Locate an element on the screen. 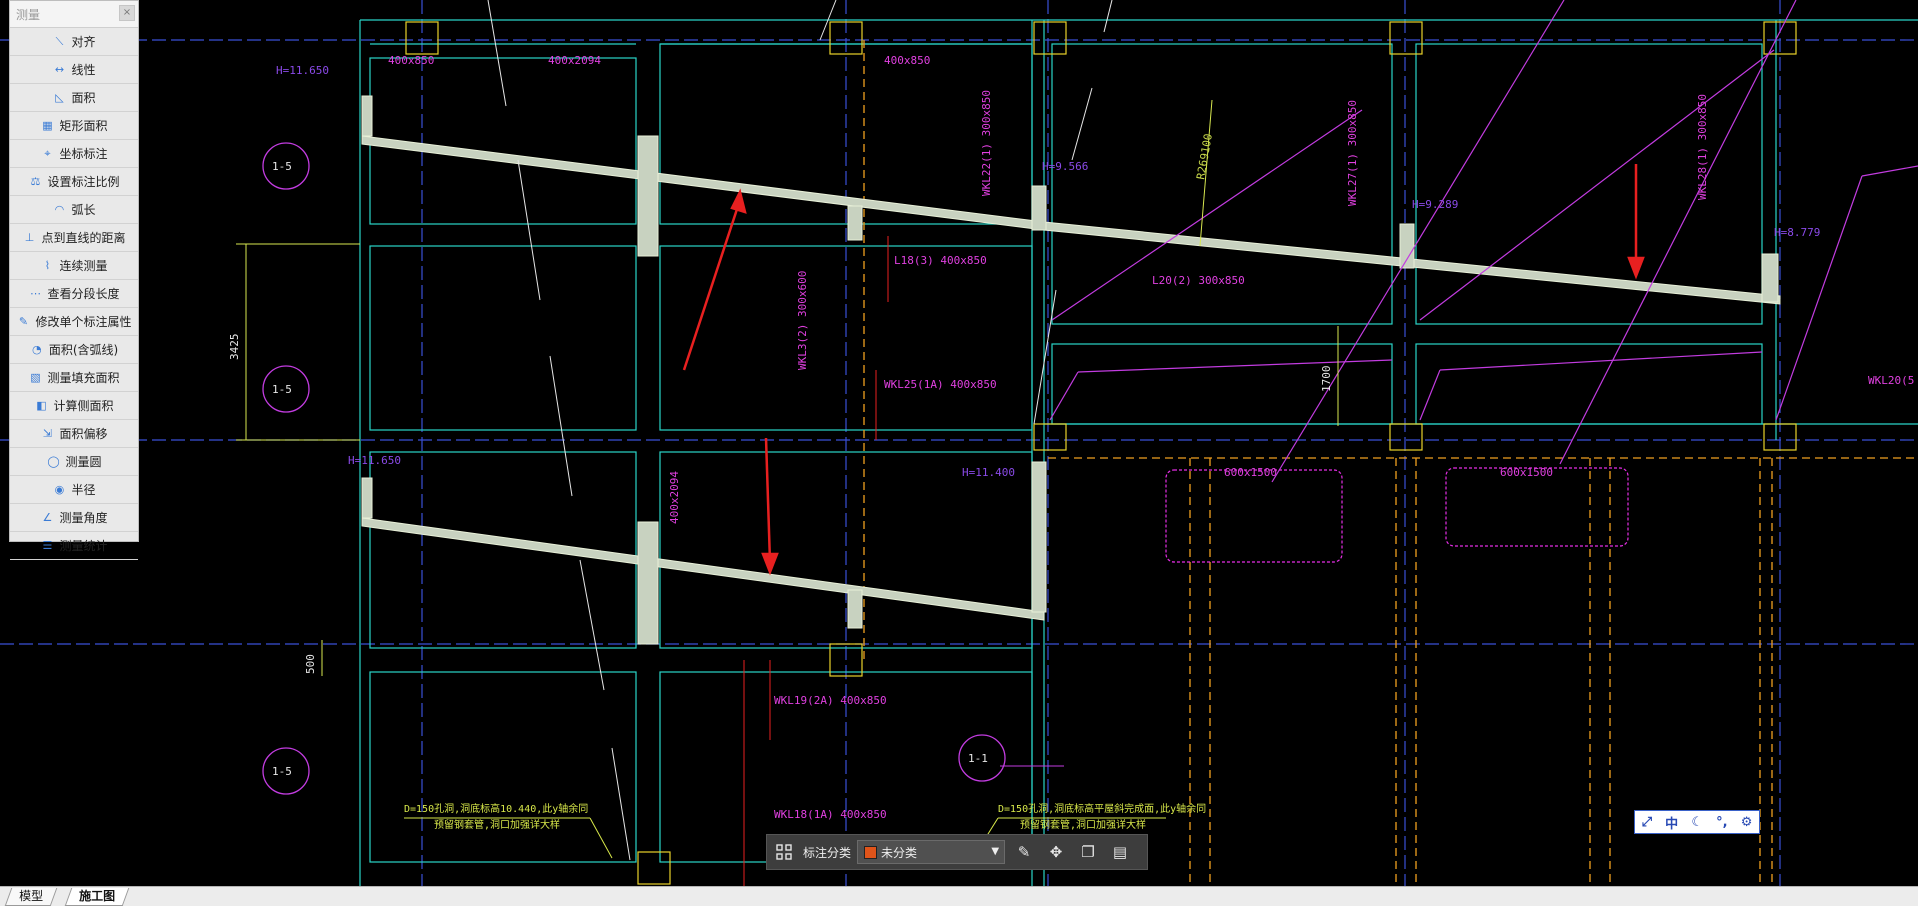  note-text: D=150孔洞,洞底标高10.440,此y轴余同 is located at coordinates (496, 808).